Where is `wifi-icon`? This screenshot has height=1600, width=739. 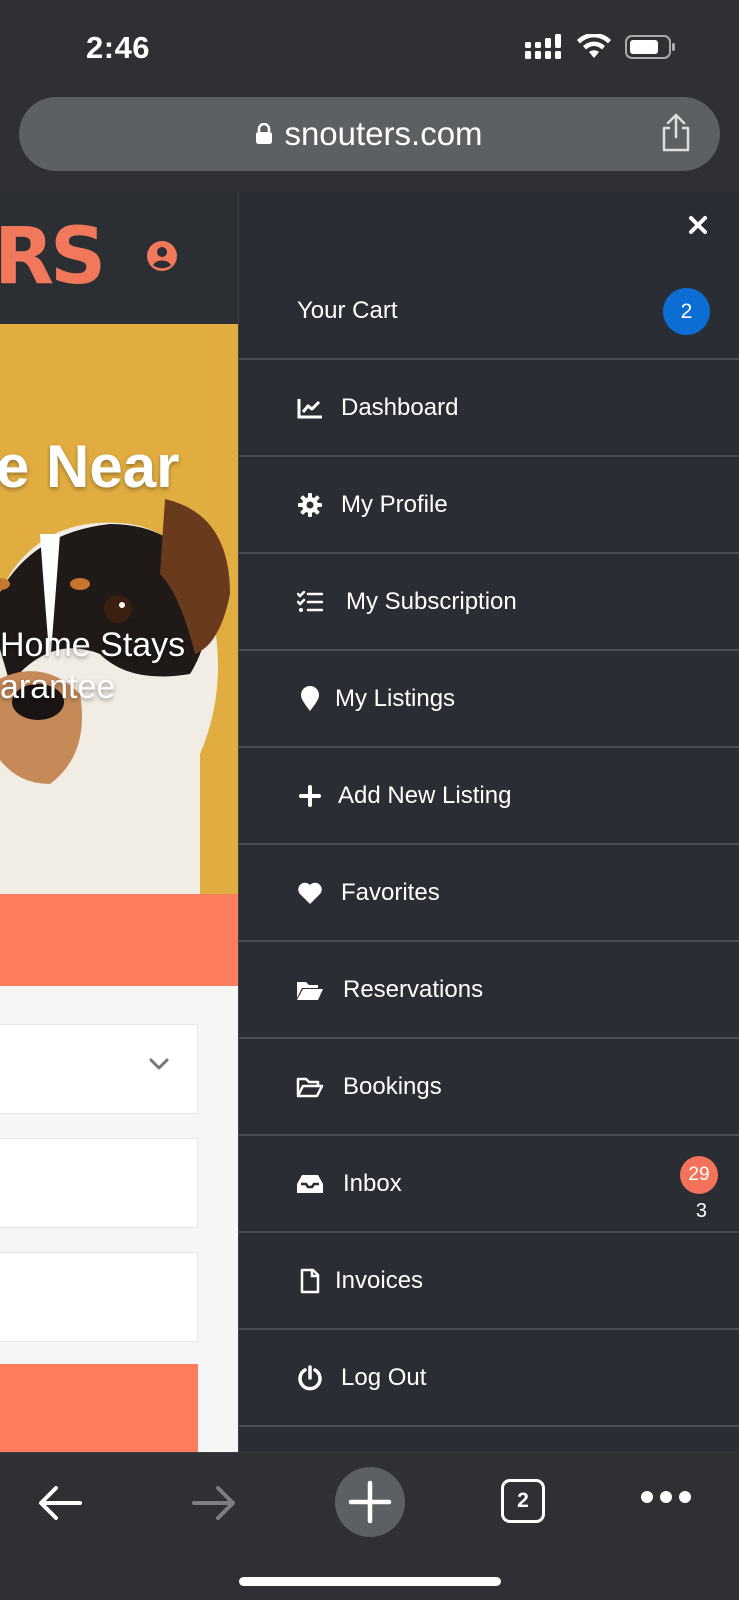
wifi-icon is located at coordinates (594, 46).